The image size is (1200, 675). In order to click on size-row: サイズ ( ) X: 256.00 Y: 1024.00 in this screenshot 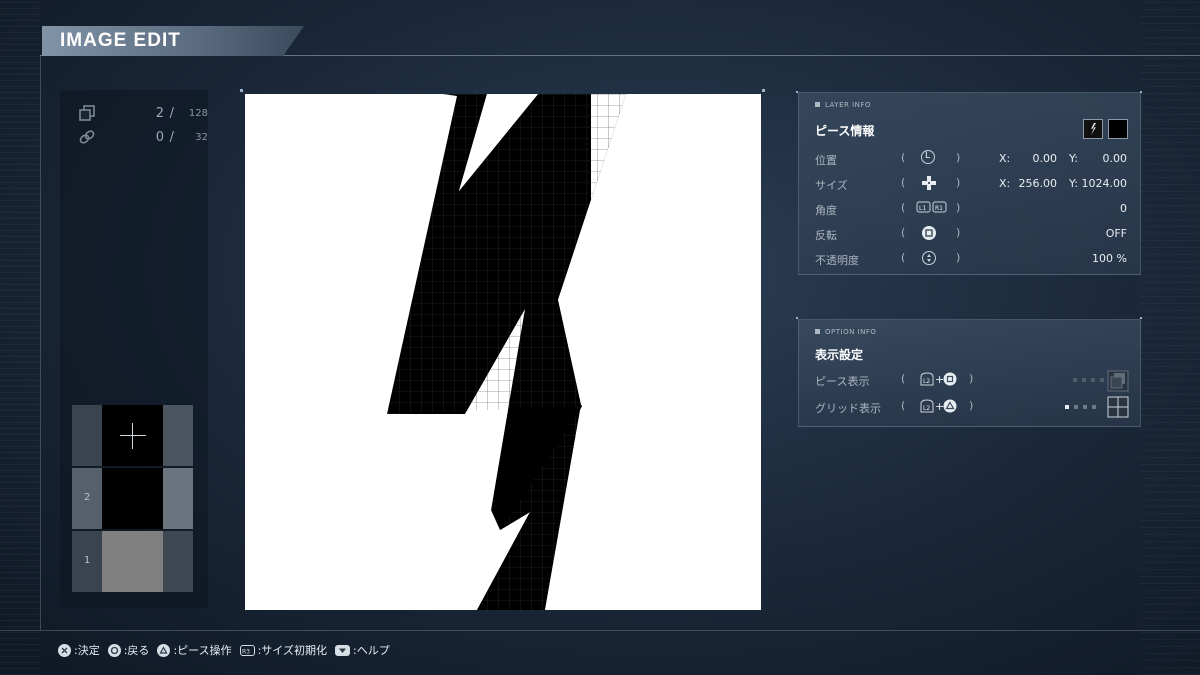, I will do `click(972, 184)`.